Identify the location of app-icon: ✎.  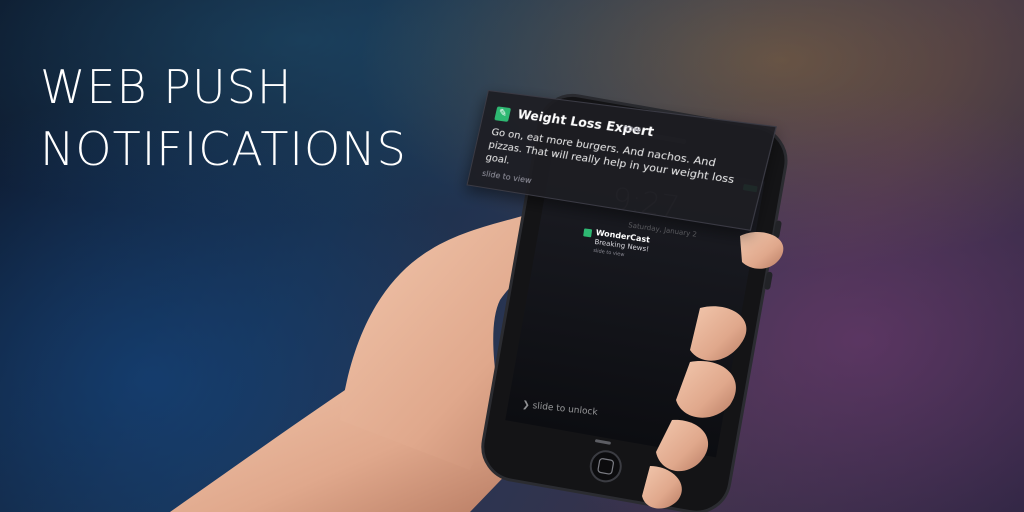
(503, 114).